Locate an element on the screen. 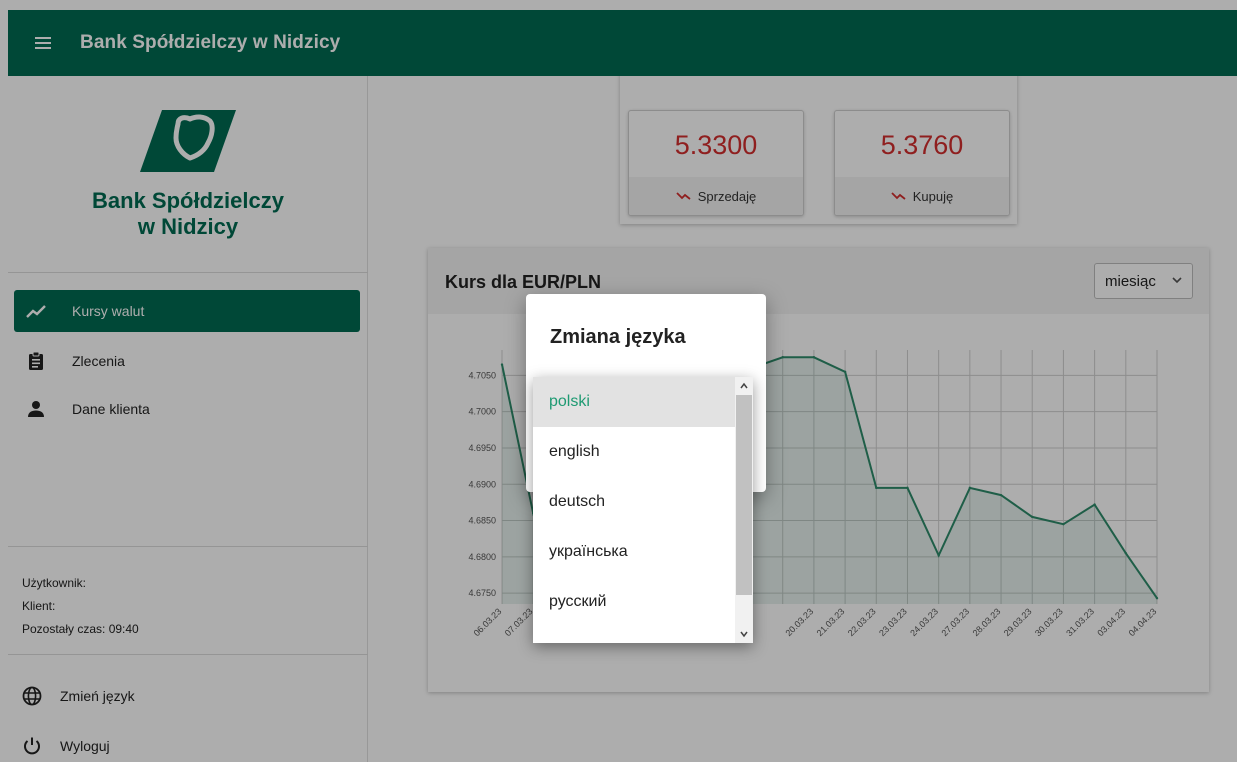 The image size is (1237, 762). language-option-ukrainian: українська is located at coordinates (634, 552).